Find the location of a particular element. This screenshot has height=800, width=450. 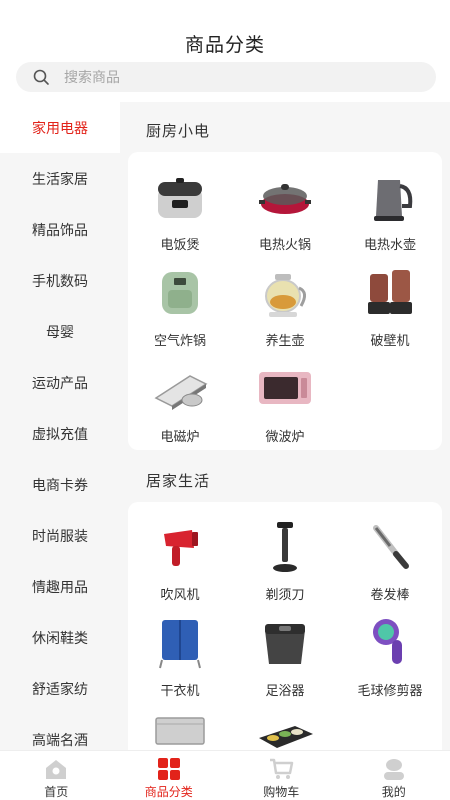

category-icon is located at coordinates (168, 769).